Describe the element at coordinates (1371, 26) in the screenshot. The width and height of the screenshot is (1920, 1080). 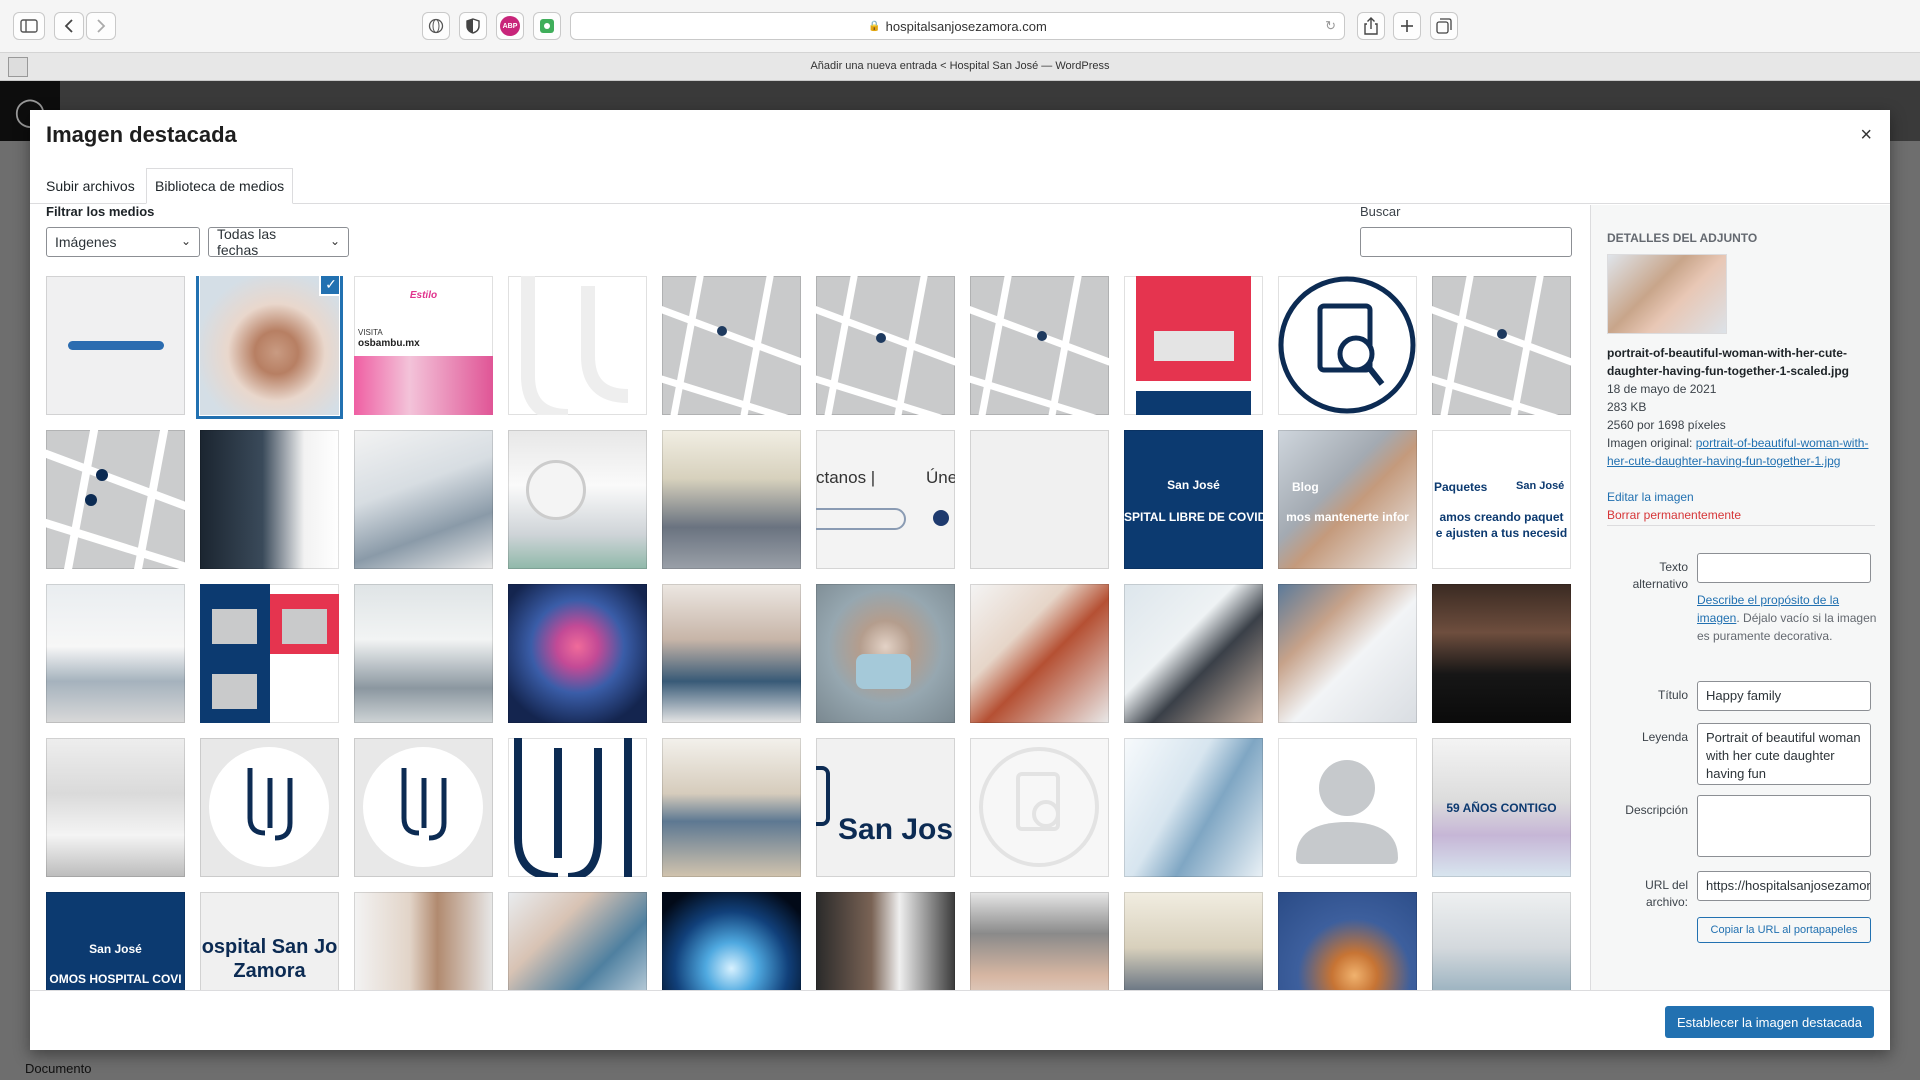
I see `share-icon` at that location.